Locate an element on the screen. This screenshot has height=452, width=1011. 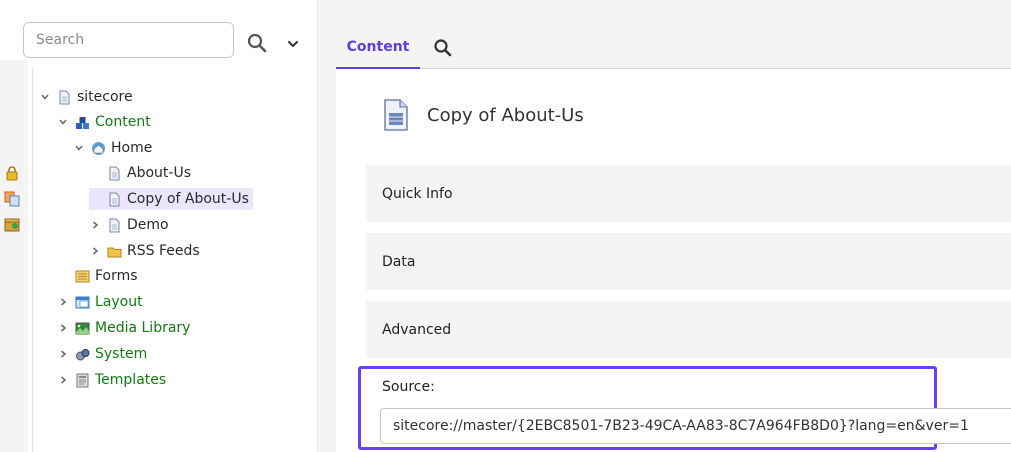
forms-icon is located at coordinates (82, 276).